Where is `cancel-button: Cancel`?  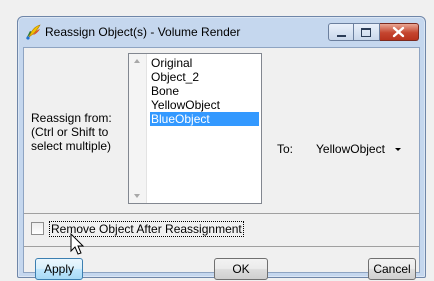 cancel-button: Cancel is located at coordinates (392, 269).